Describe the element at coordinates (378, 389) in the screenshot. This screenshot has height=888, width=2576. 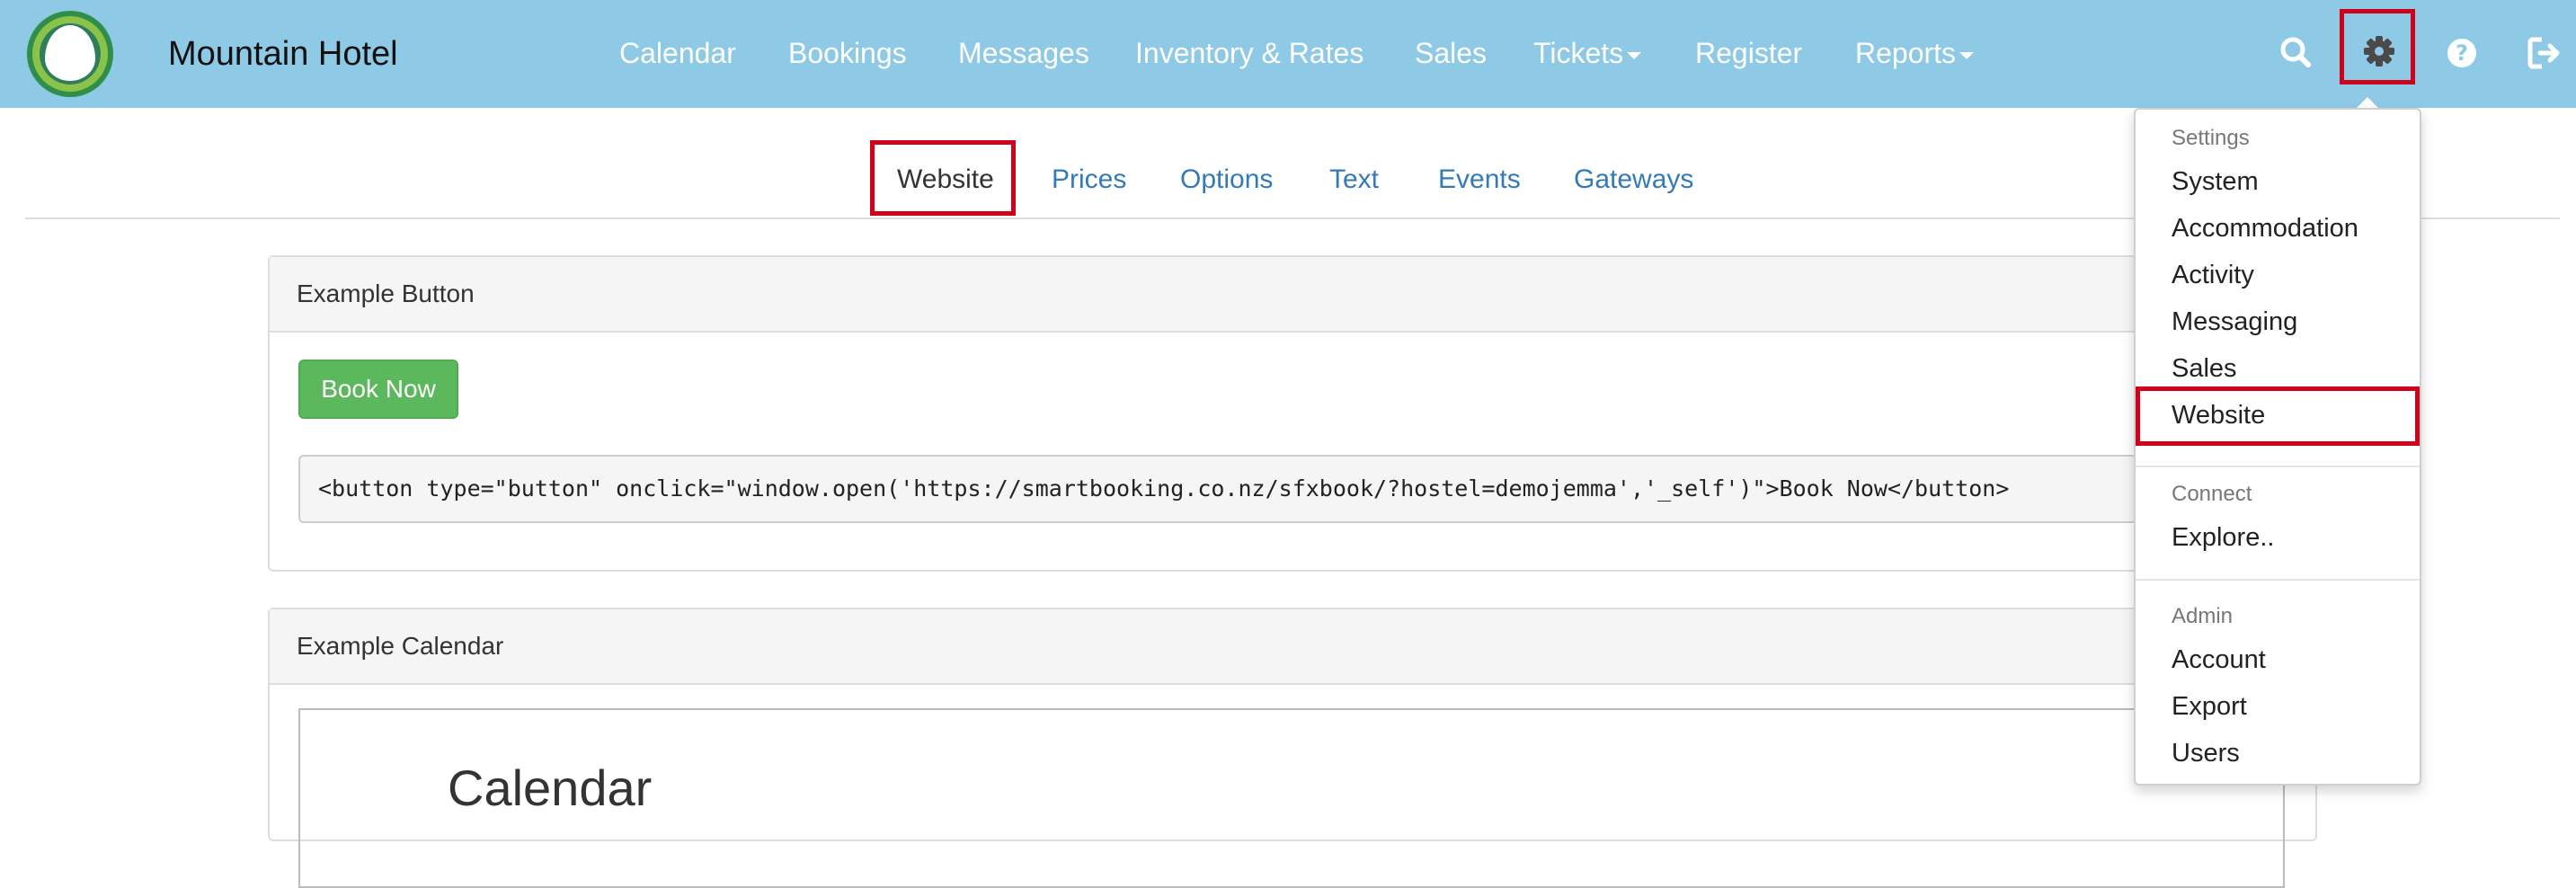
I see `book-now-button: Book Now` at that location.